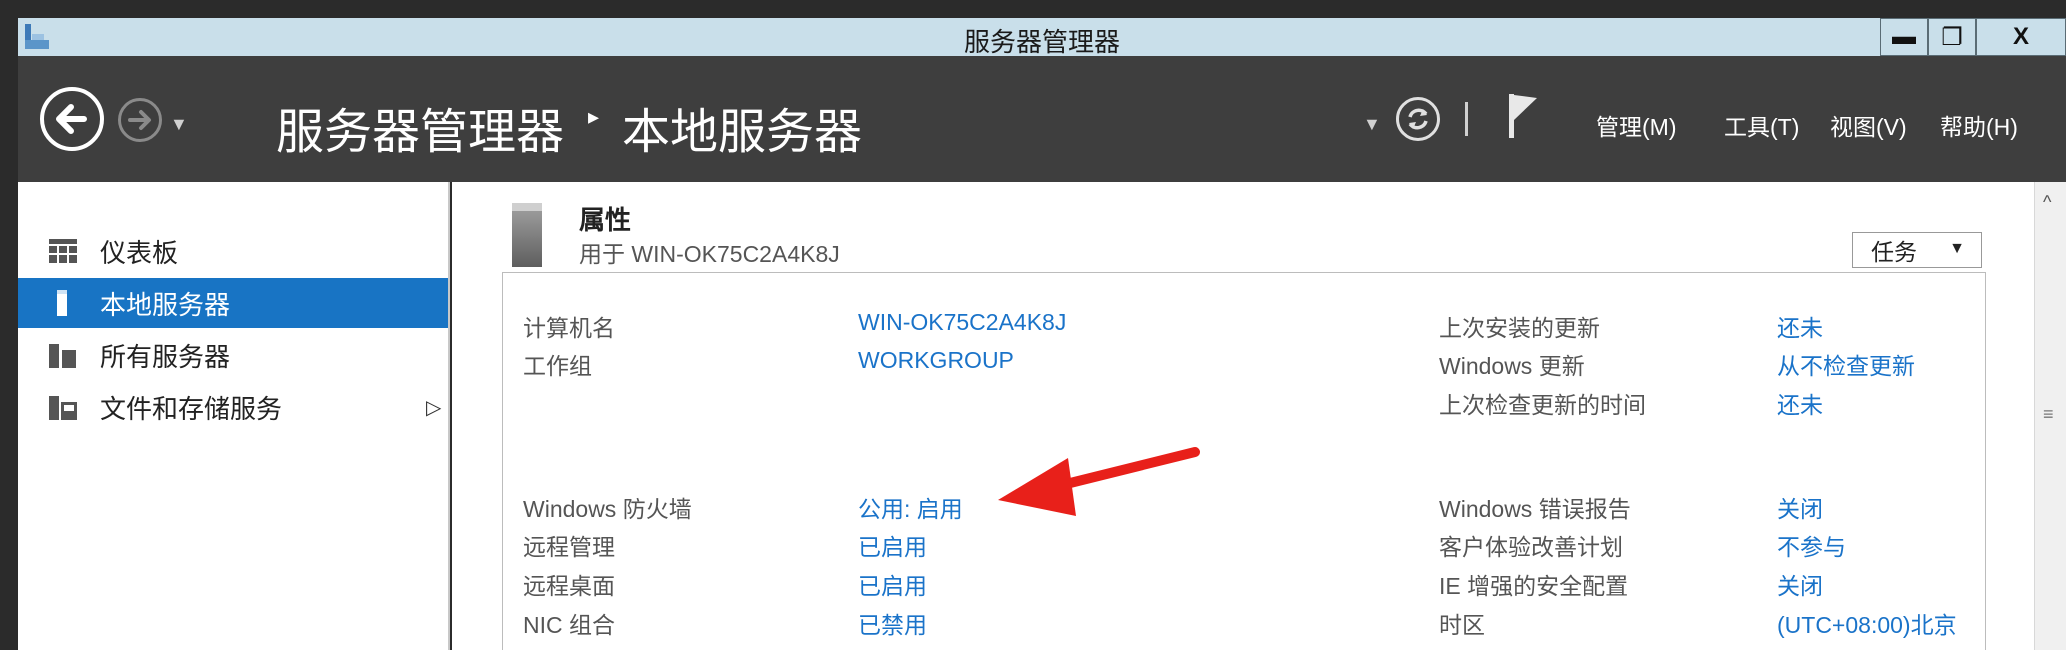 This screenshot has height=650, width=2066. I want to click on tasks-dropdown: 任务 ▼, so click(1917, 250).